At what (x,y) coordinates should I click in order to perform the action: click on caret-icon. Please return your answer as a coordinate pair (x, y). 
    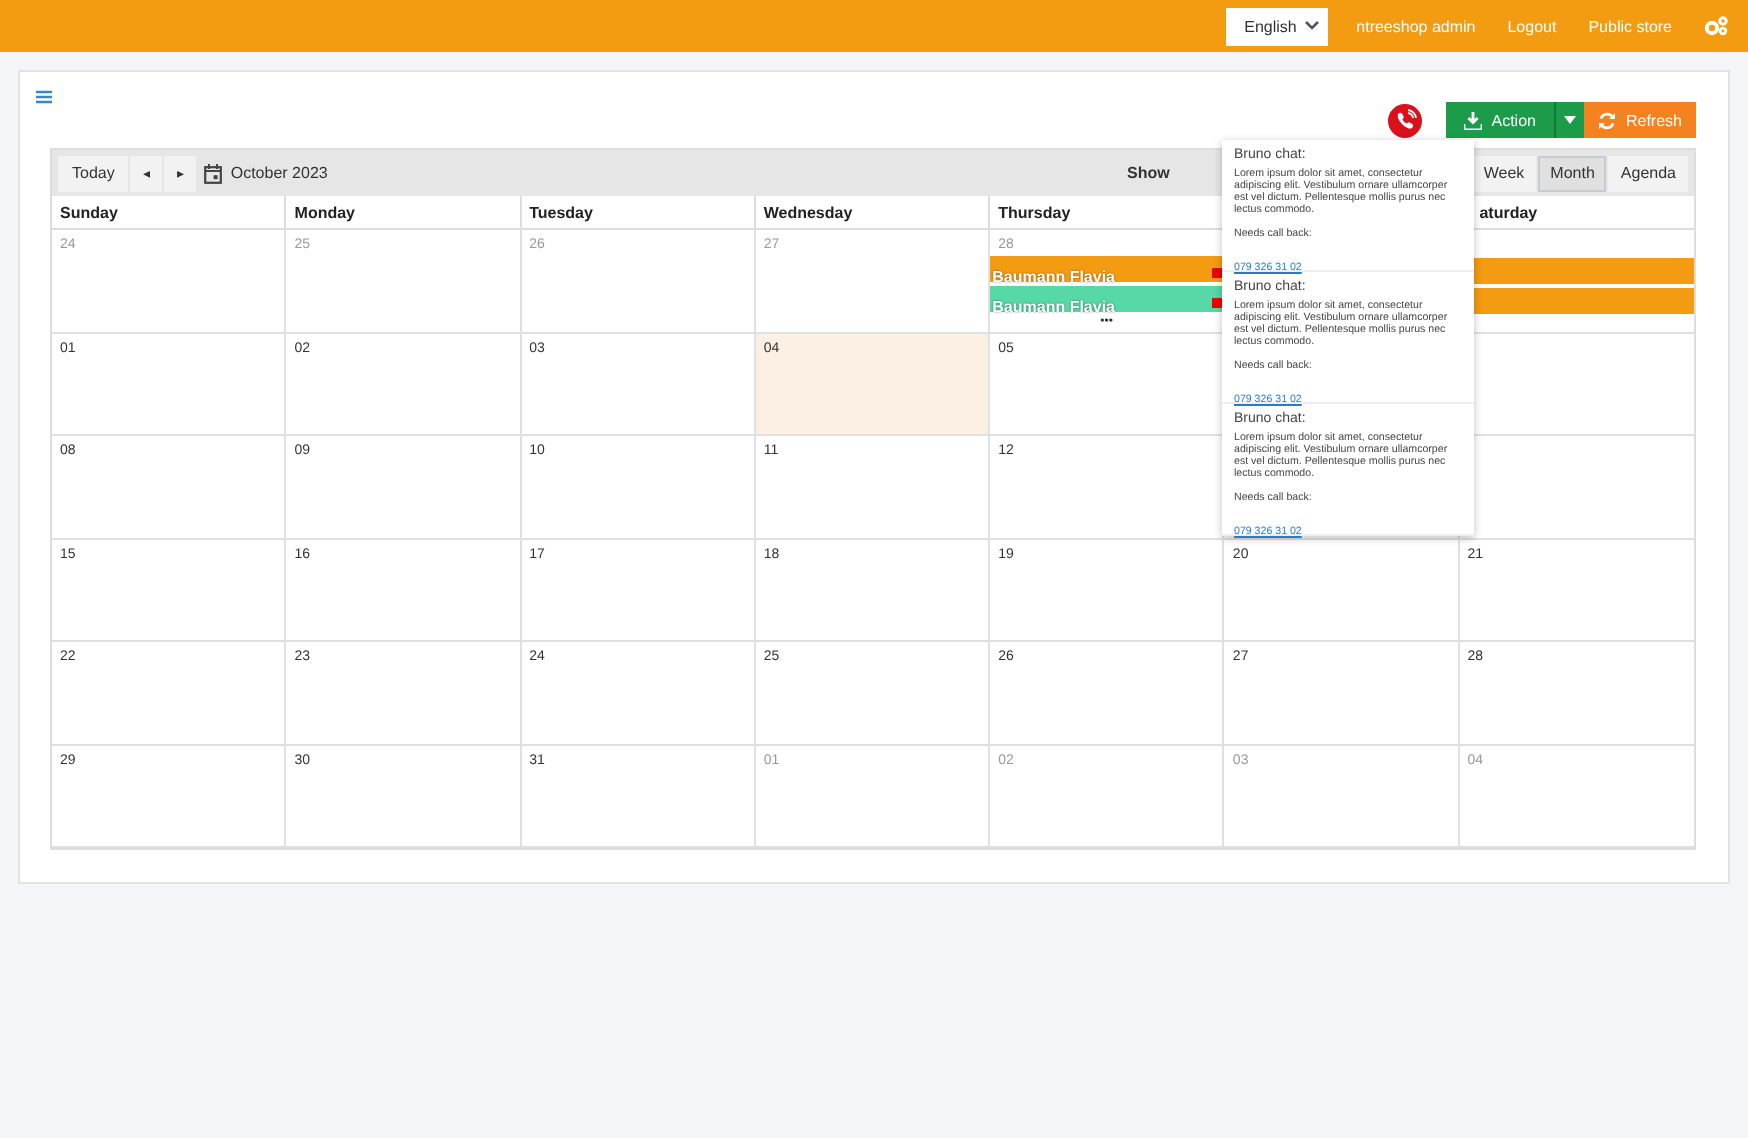
    Looking at the image, I should click on (1569, 120).